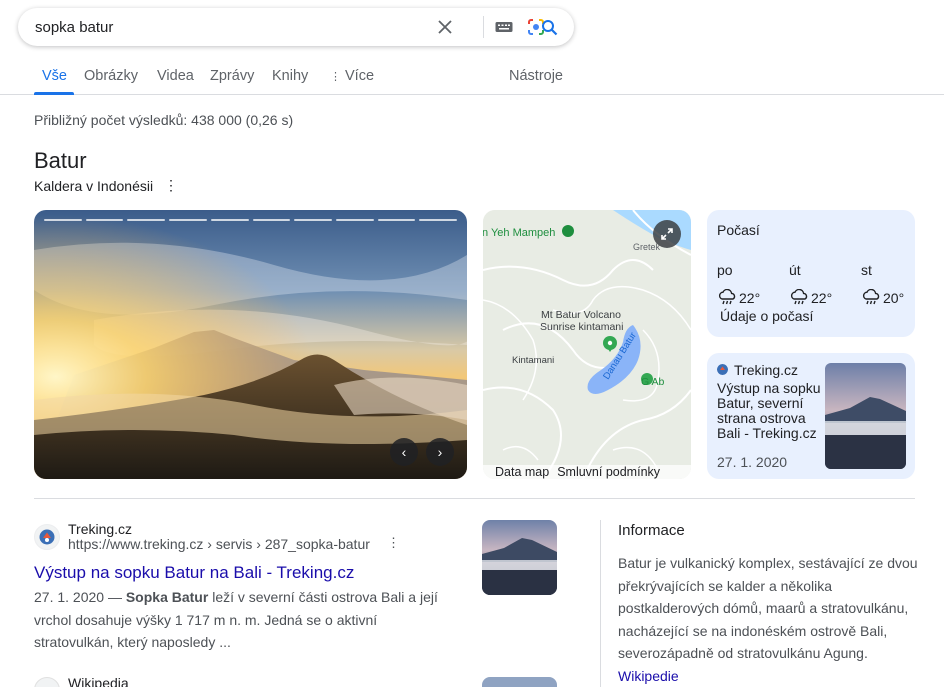  I want to click on carousel-prev-button: ‹, so click(404, 452).